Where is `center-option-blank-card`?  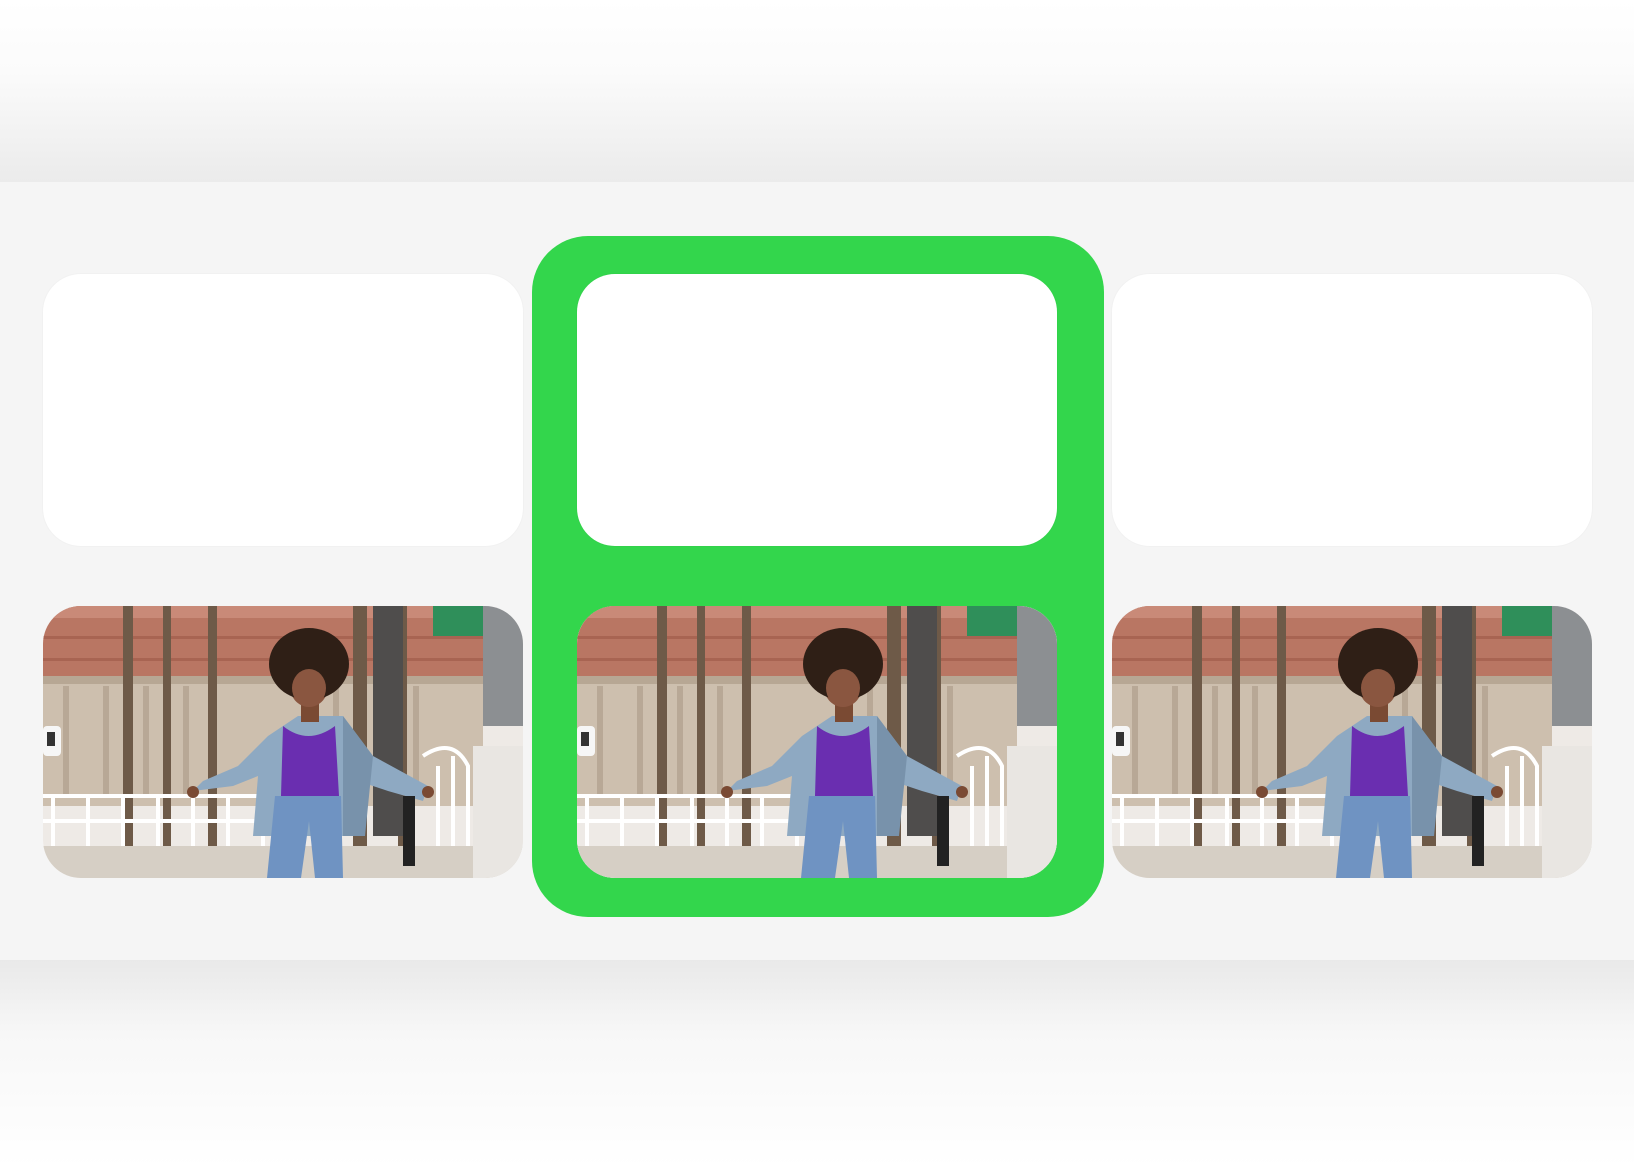 center-option-blank-card is located at coordinates (817, 410).